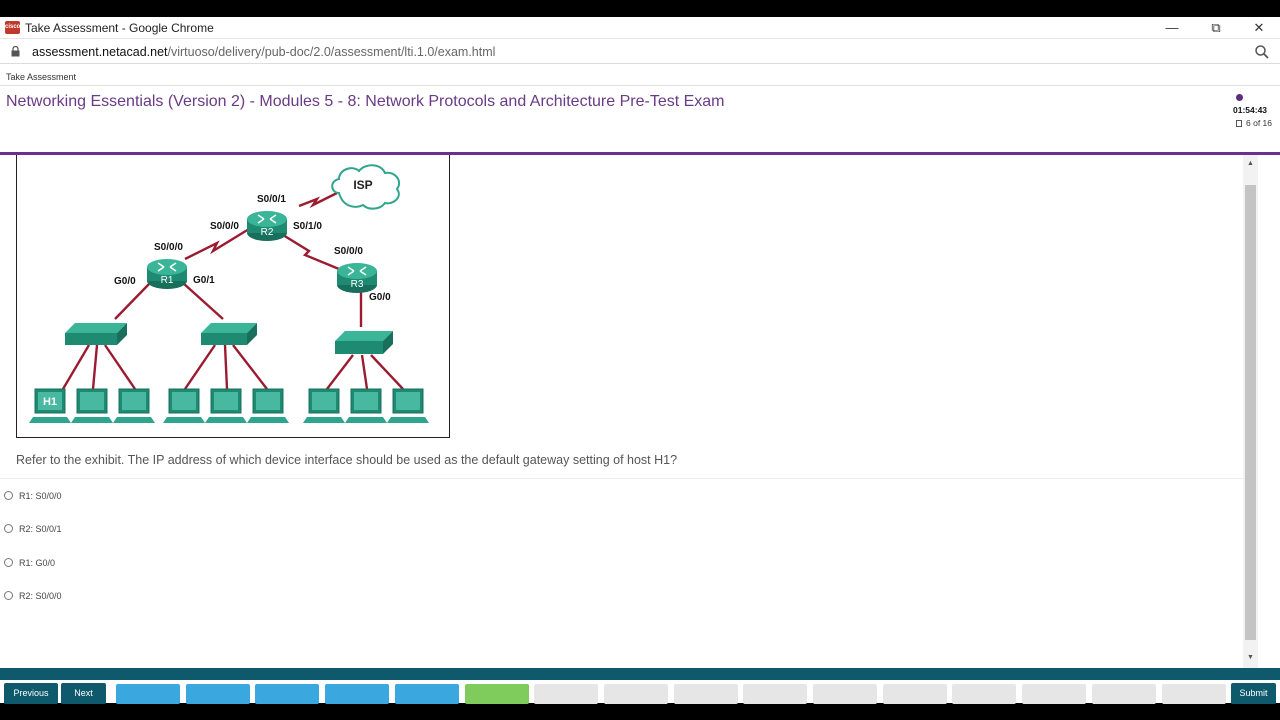  I want to click on close-button: ✕, so click(1258, 28).